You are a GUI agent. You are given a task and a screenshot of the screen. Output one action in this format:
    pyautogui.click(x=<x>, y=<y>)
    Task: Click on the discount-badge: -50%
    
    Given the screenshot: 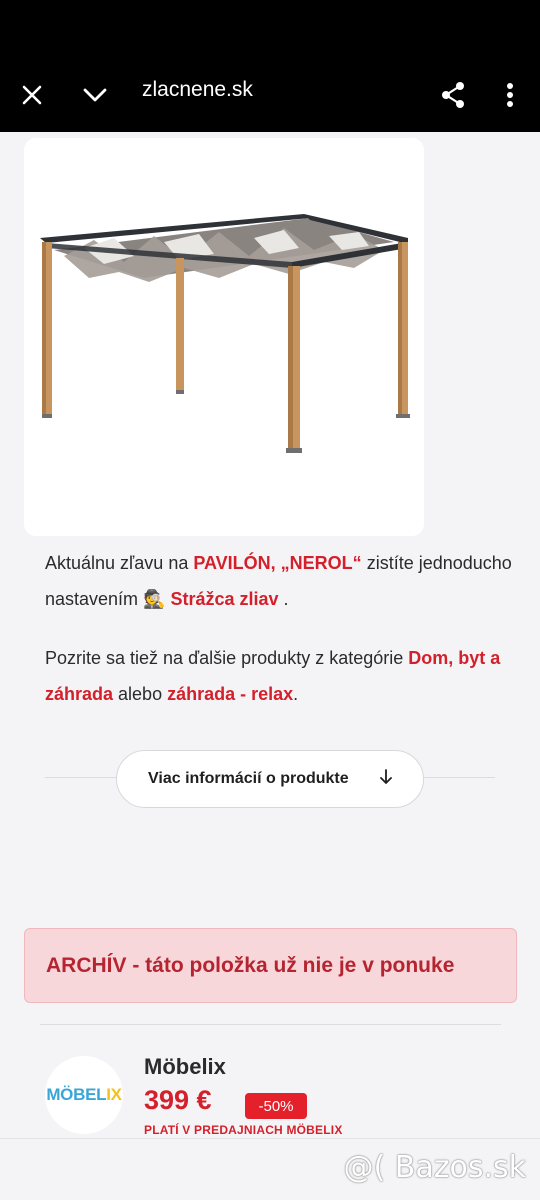 What is the action you would take?
    pyautogui.click(x=276, y=1106)
    